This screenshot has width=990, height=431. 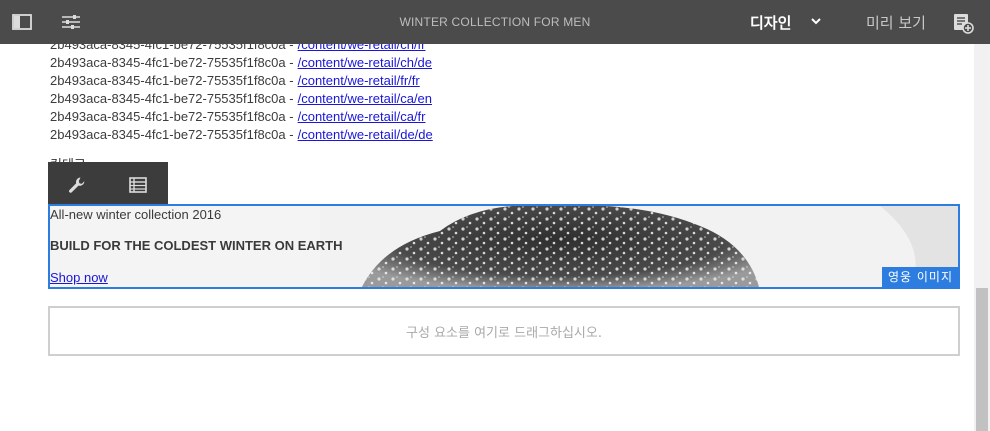 I want to click on content-link: /content/we-retail/fr/fr, so click(x=359, y=80).